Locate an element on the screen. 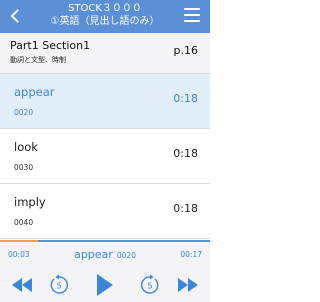 The height and width of the screenshot is (302, 320). replay-button: 5 is located at coordinates (59, 285).